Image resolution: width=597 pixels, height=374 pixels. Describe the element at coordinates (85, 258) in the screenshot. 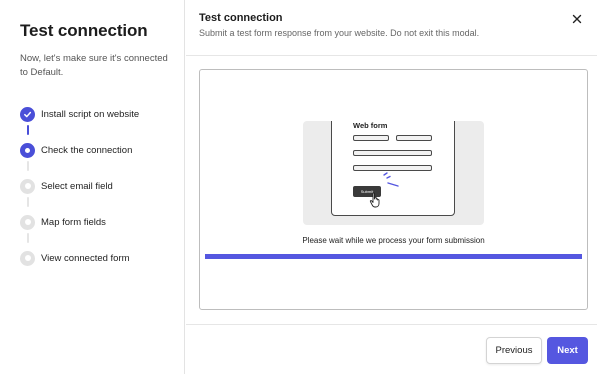

I see `step-label: View connected form` at that location.